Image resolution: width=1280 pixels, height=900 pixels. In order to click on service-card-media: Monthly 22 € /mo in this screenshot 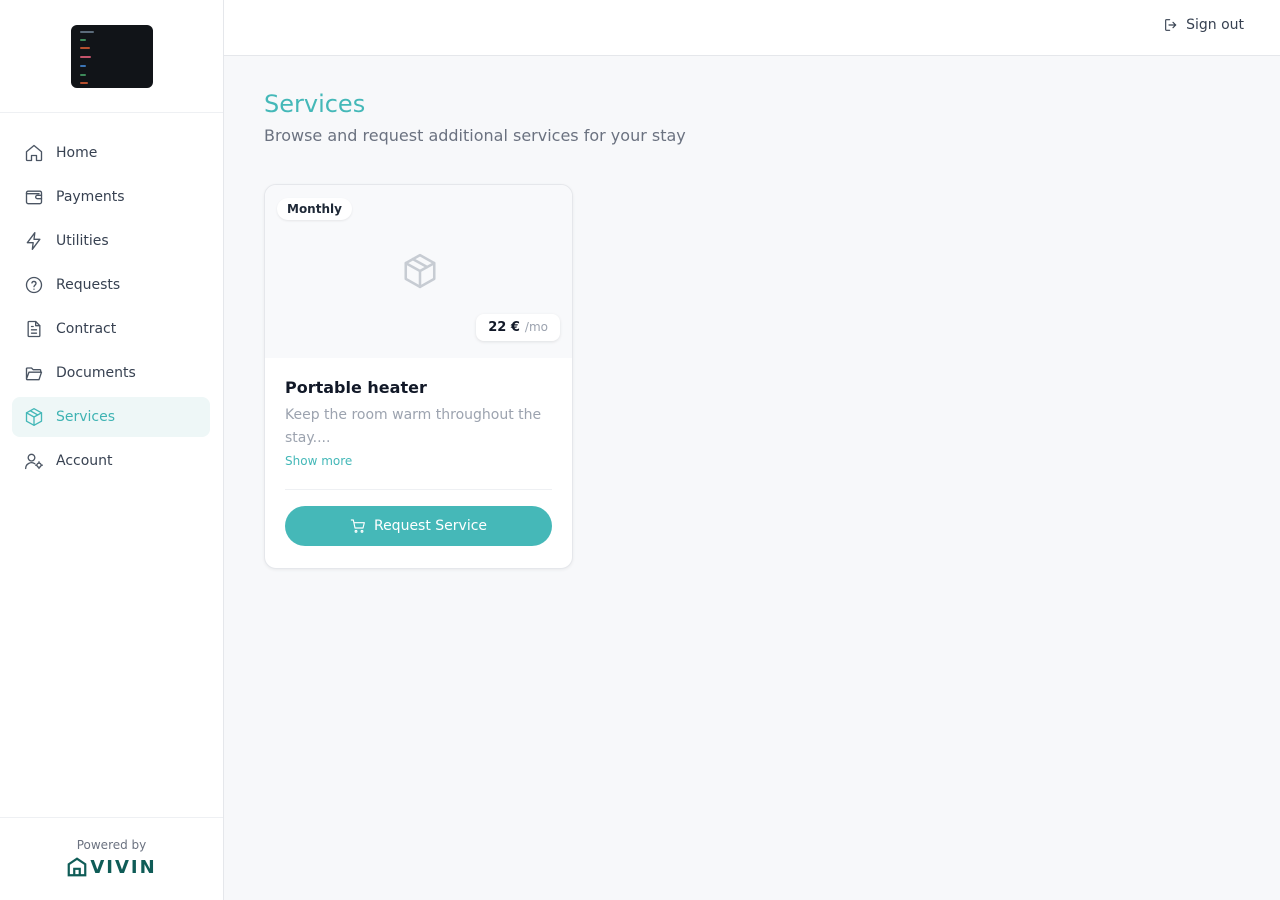, I will do `click(418, 271)`.